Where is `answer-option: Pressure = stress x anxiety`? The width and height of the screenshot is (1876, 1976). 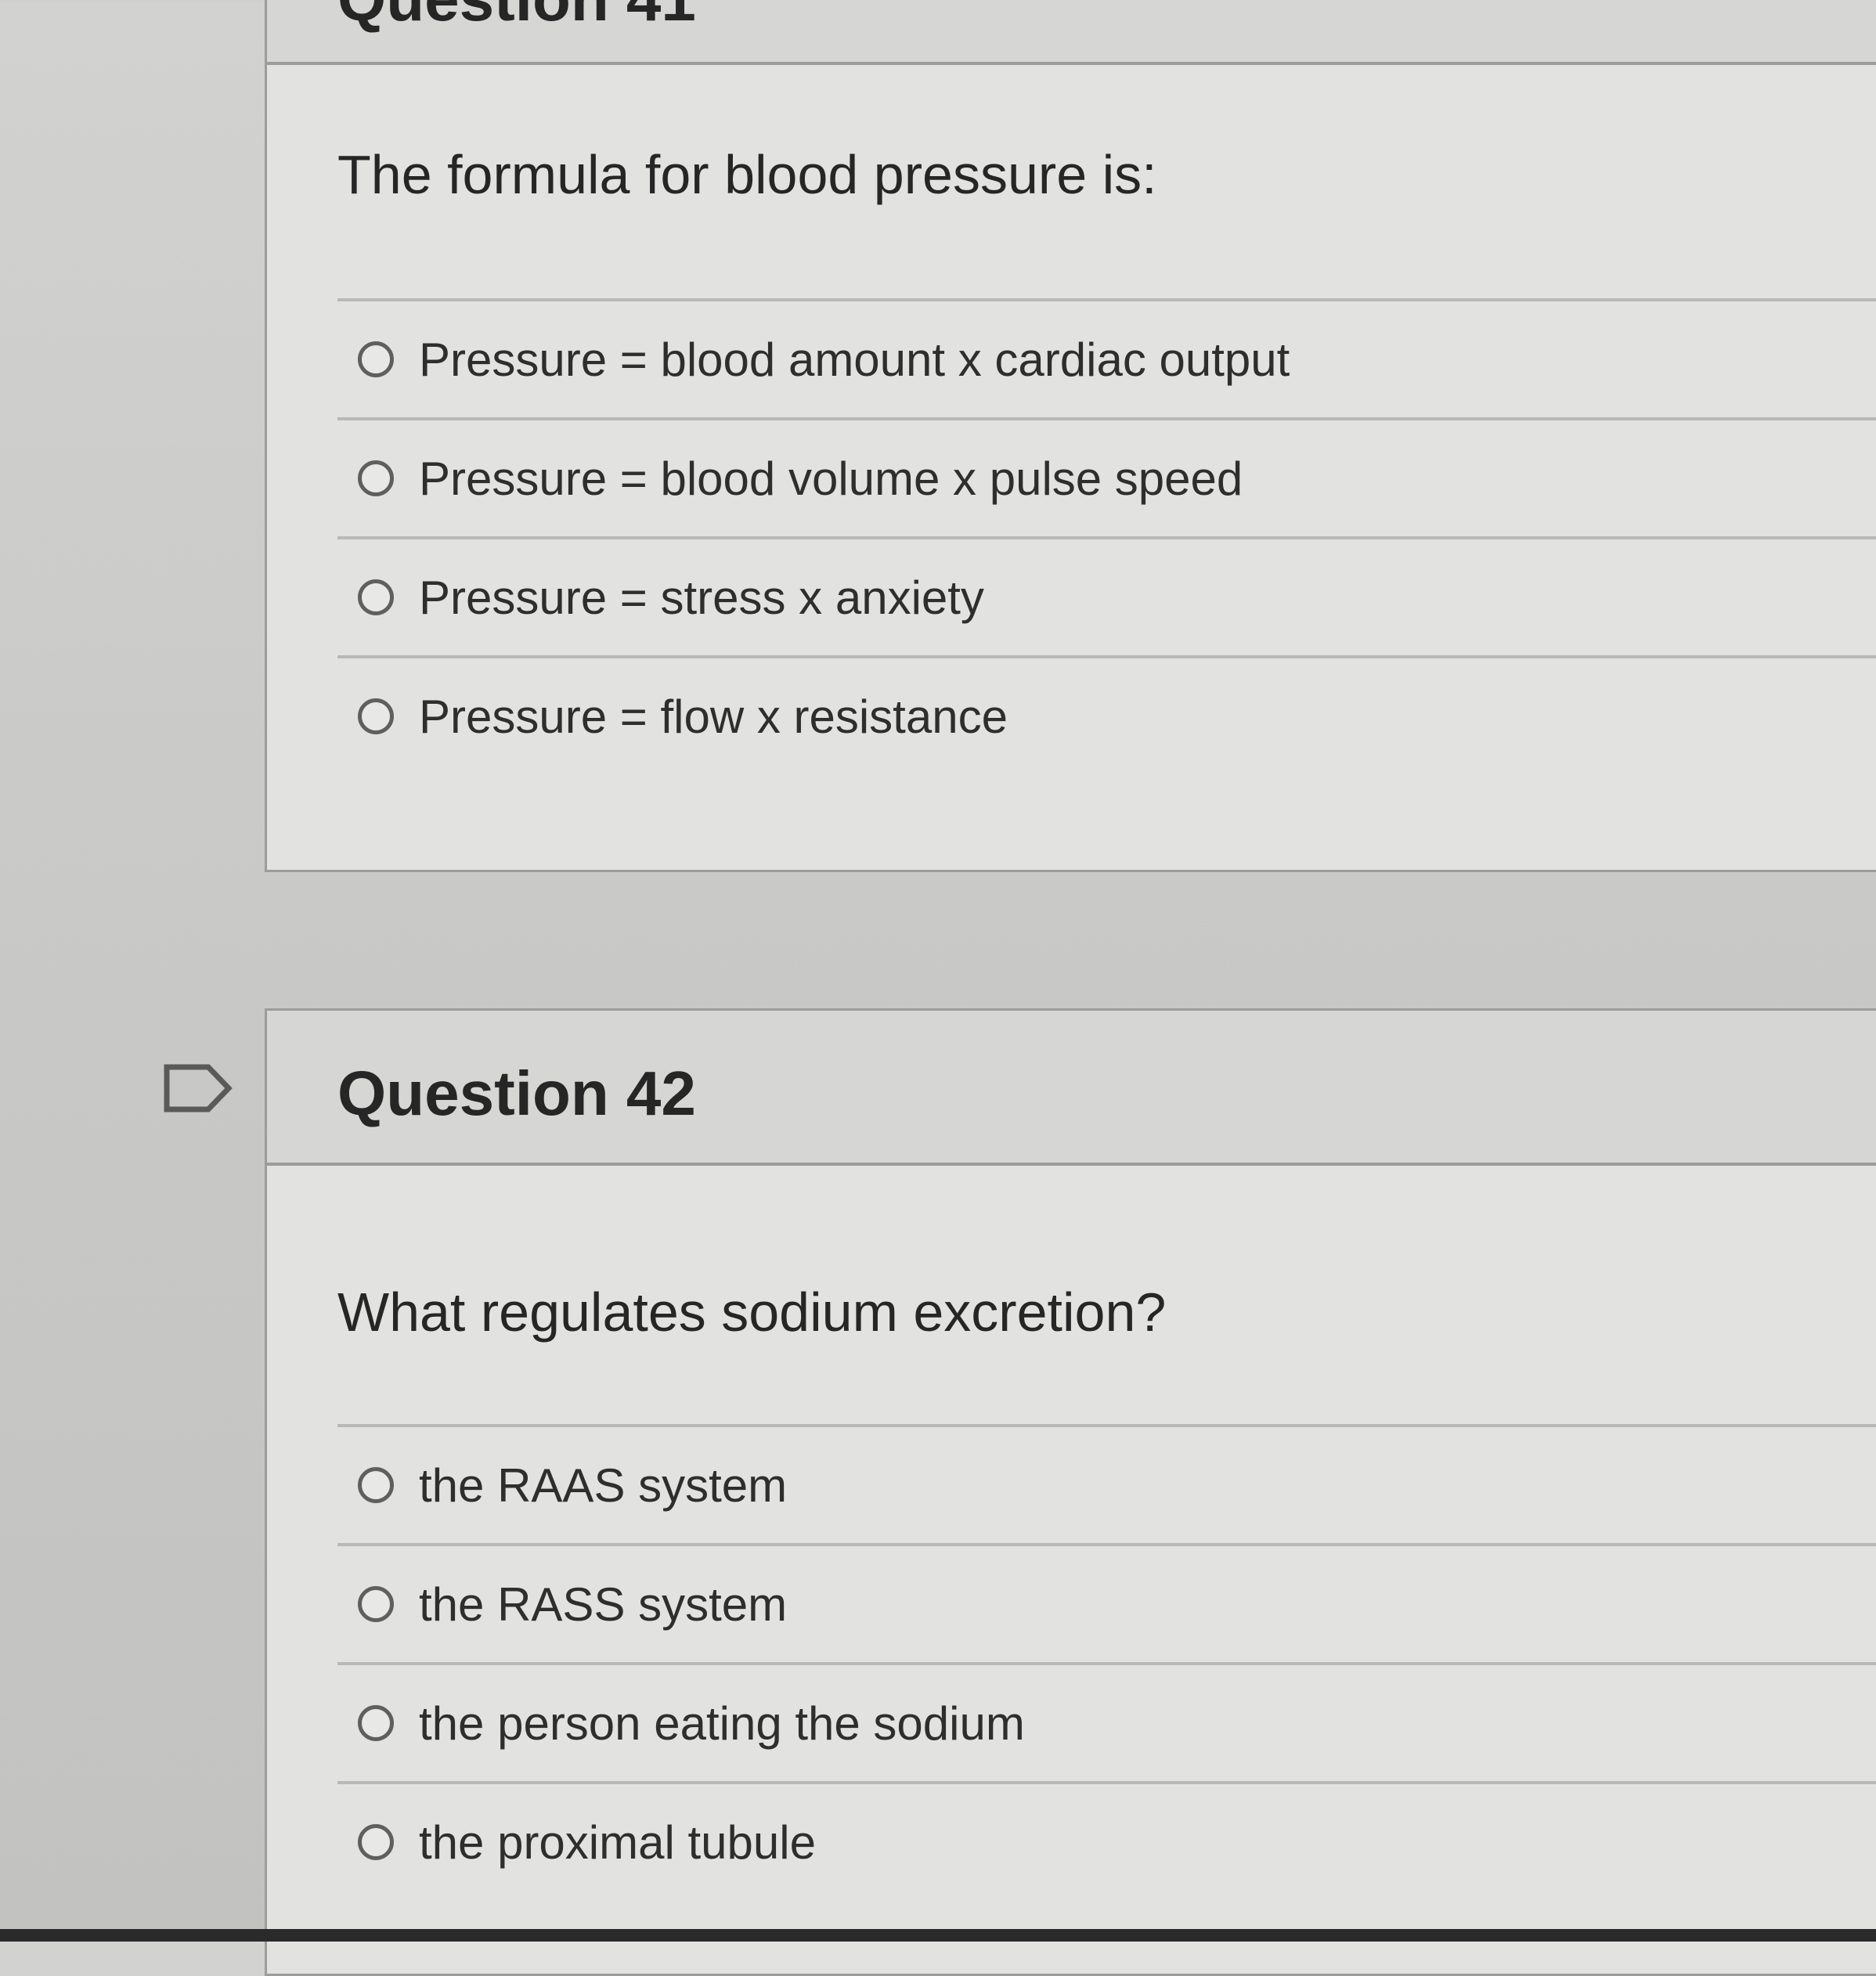 answer-option: Pressure = stress x anxiety is located at coordinates (1106, 595).